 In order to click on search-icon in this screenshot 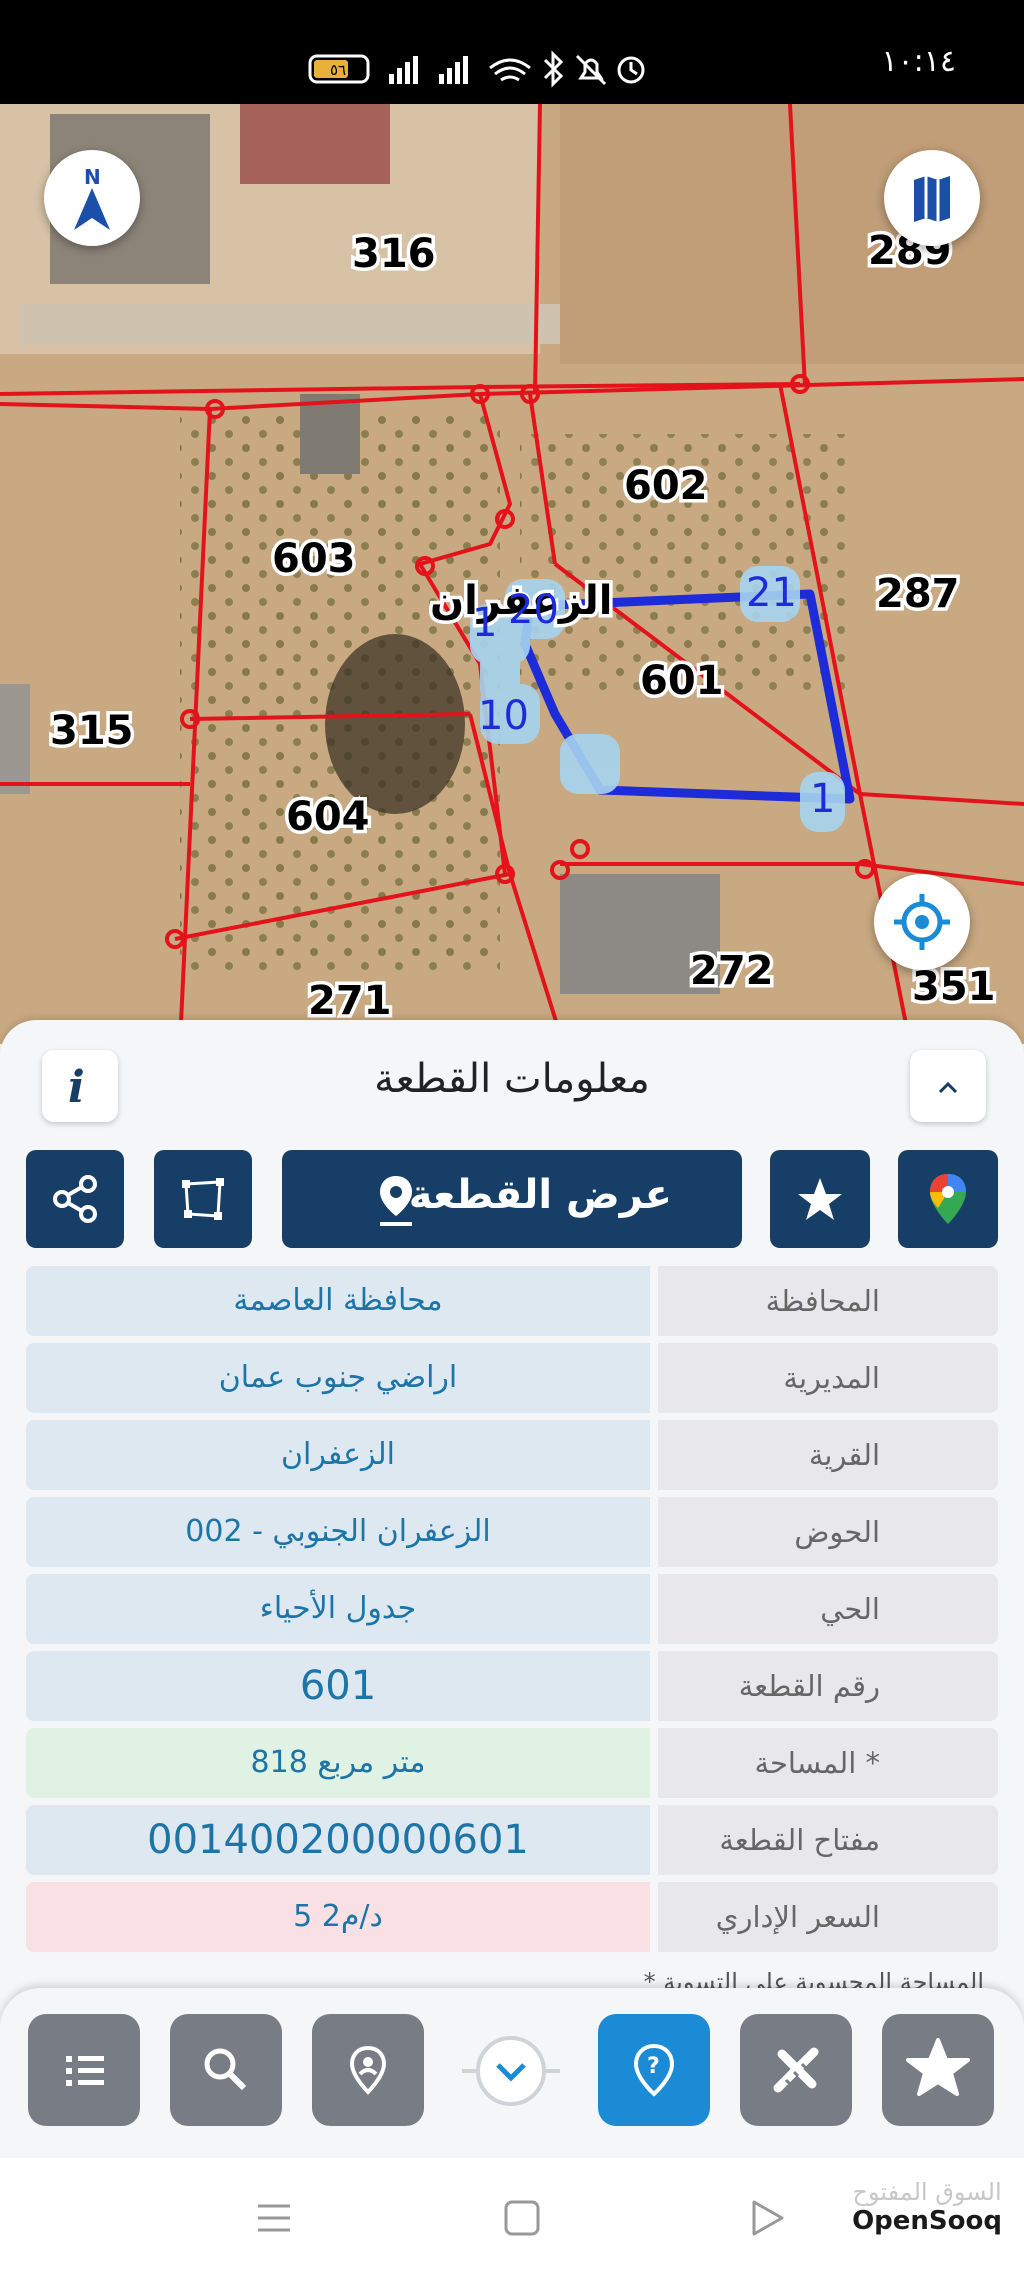, I will do `click(225, 2069)`.